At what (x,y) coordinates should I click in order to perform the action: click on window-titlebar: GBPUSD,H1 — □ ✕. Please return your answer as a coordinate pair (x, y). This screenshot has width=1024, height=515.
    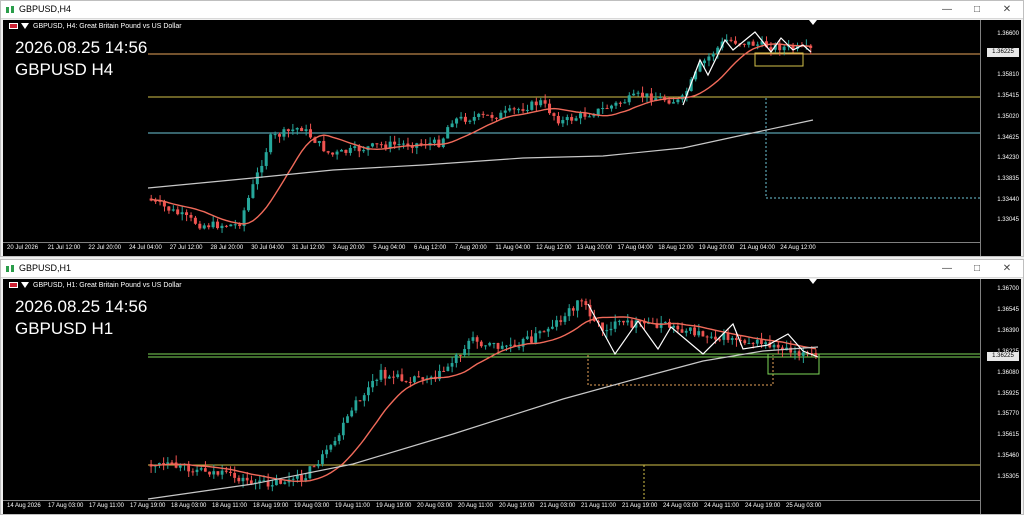
    Looking at the image, I should click on (512, 269).